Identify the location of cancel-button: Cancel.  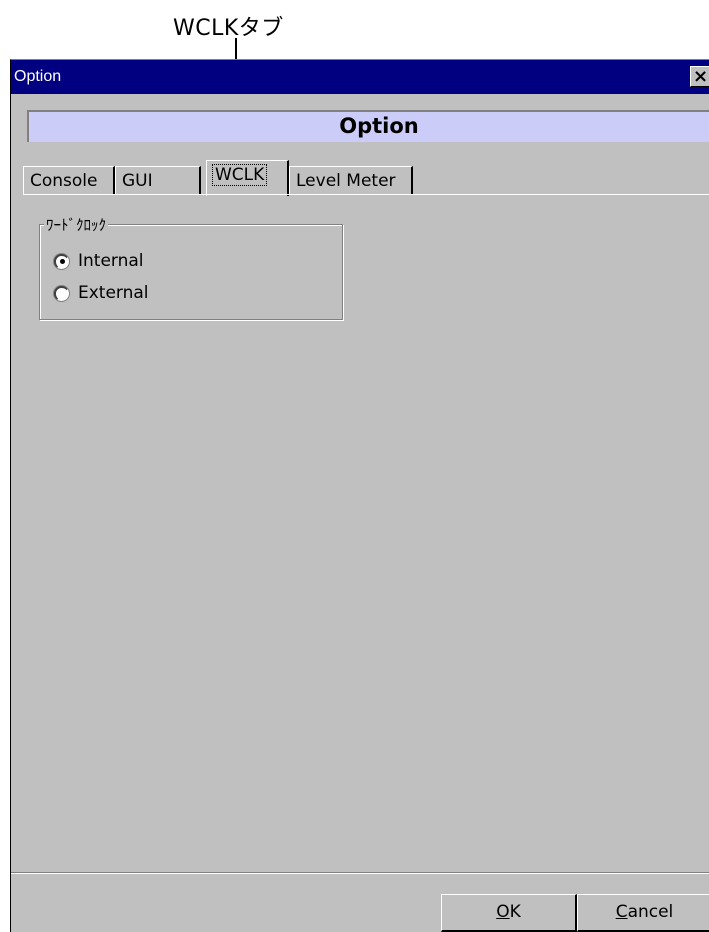
(643, 913).